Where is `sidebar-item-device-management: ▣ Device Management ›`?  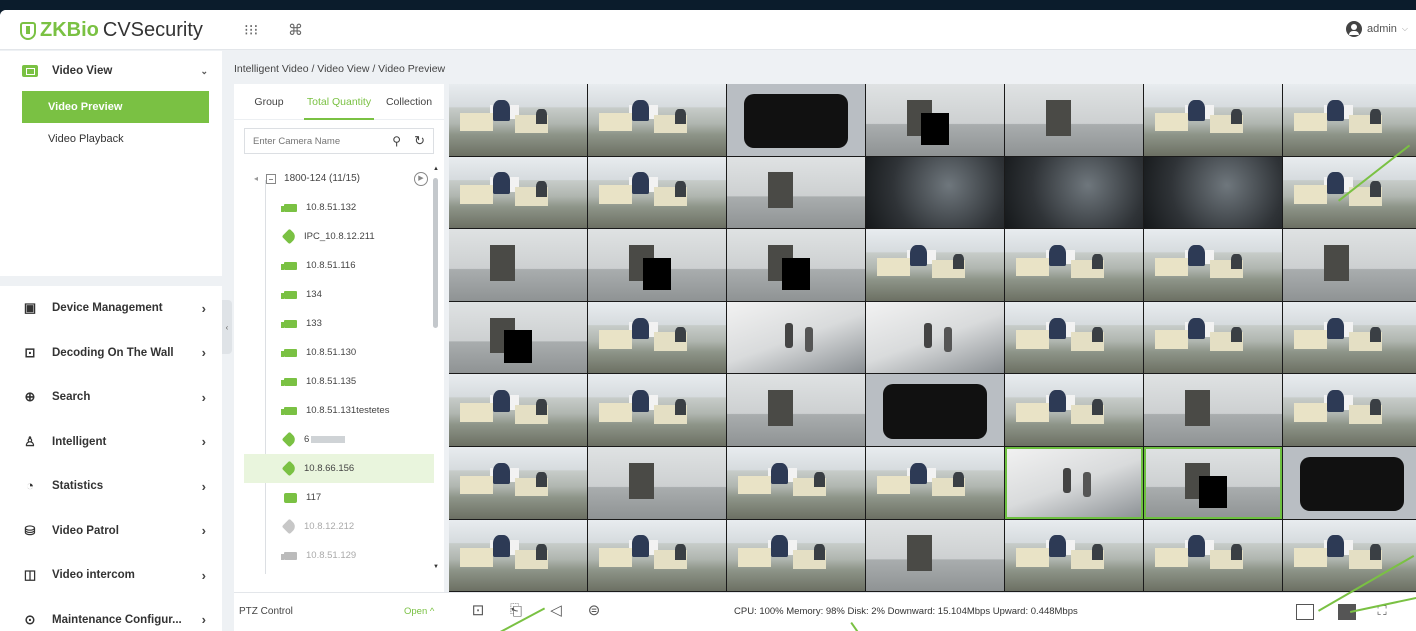 sidebar-item-device-management: ▣ Device Management › is located at coordinates (111, 308).